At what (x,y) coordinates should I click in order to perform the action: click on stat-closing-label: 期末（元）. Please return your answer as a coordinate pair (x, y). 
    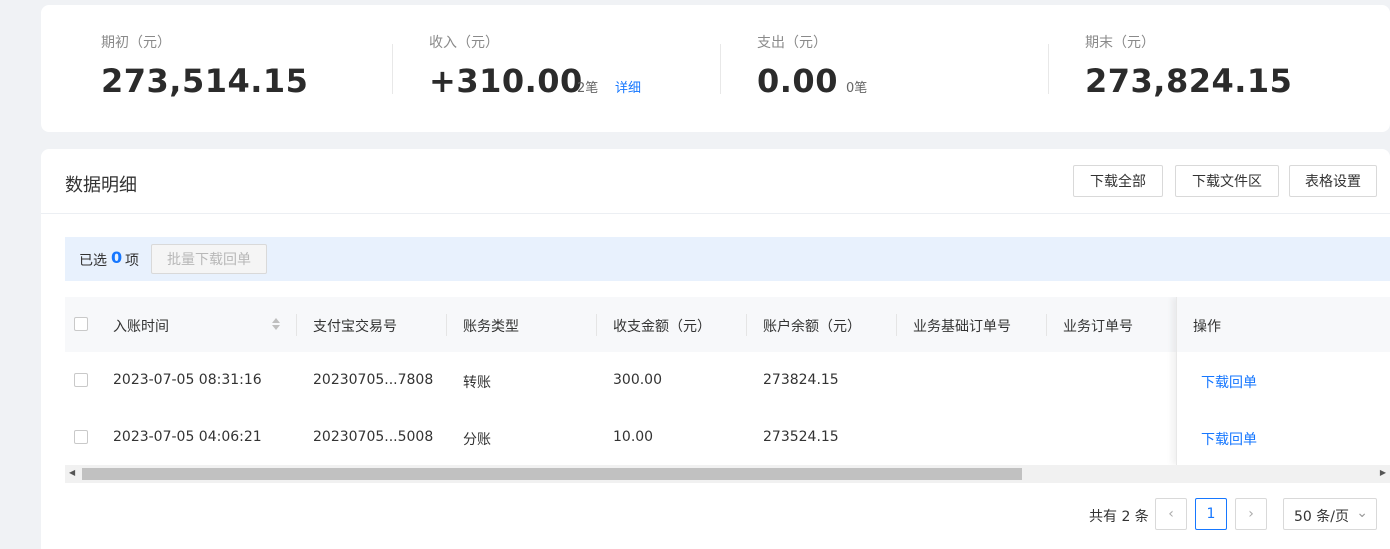
    Looking at the image, I should click on (1120, 43).